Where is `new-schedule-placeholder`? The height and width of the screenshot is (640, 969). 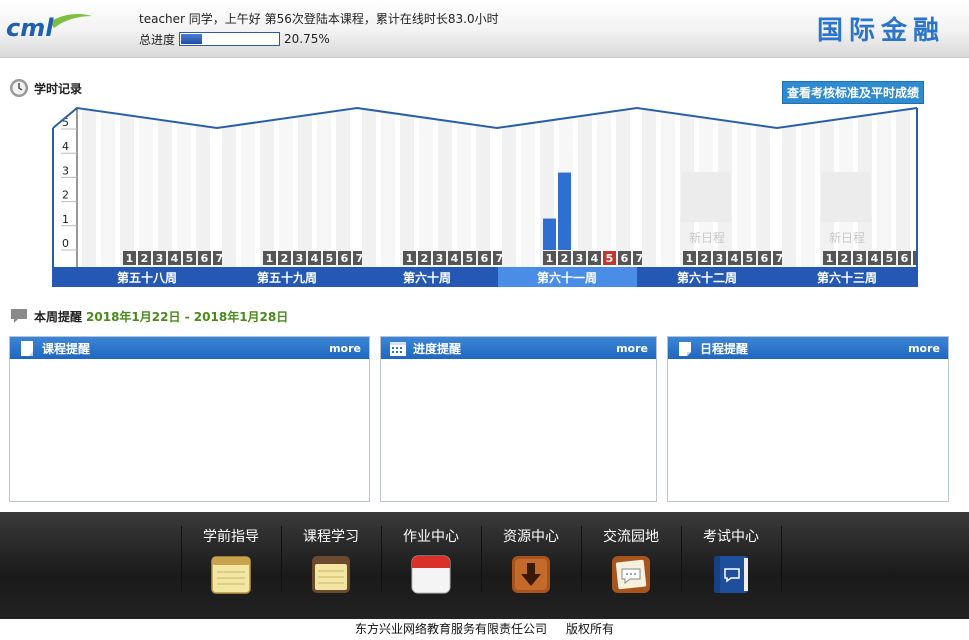
new-schedule-placeholder is located at coordinates (846, 197).